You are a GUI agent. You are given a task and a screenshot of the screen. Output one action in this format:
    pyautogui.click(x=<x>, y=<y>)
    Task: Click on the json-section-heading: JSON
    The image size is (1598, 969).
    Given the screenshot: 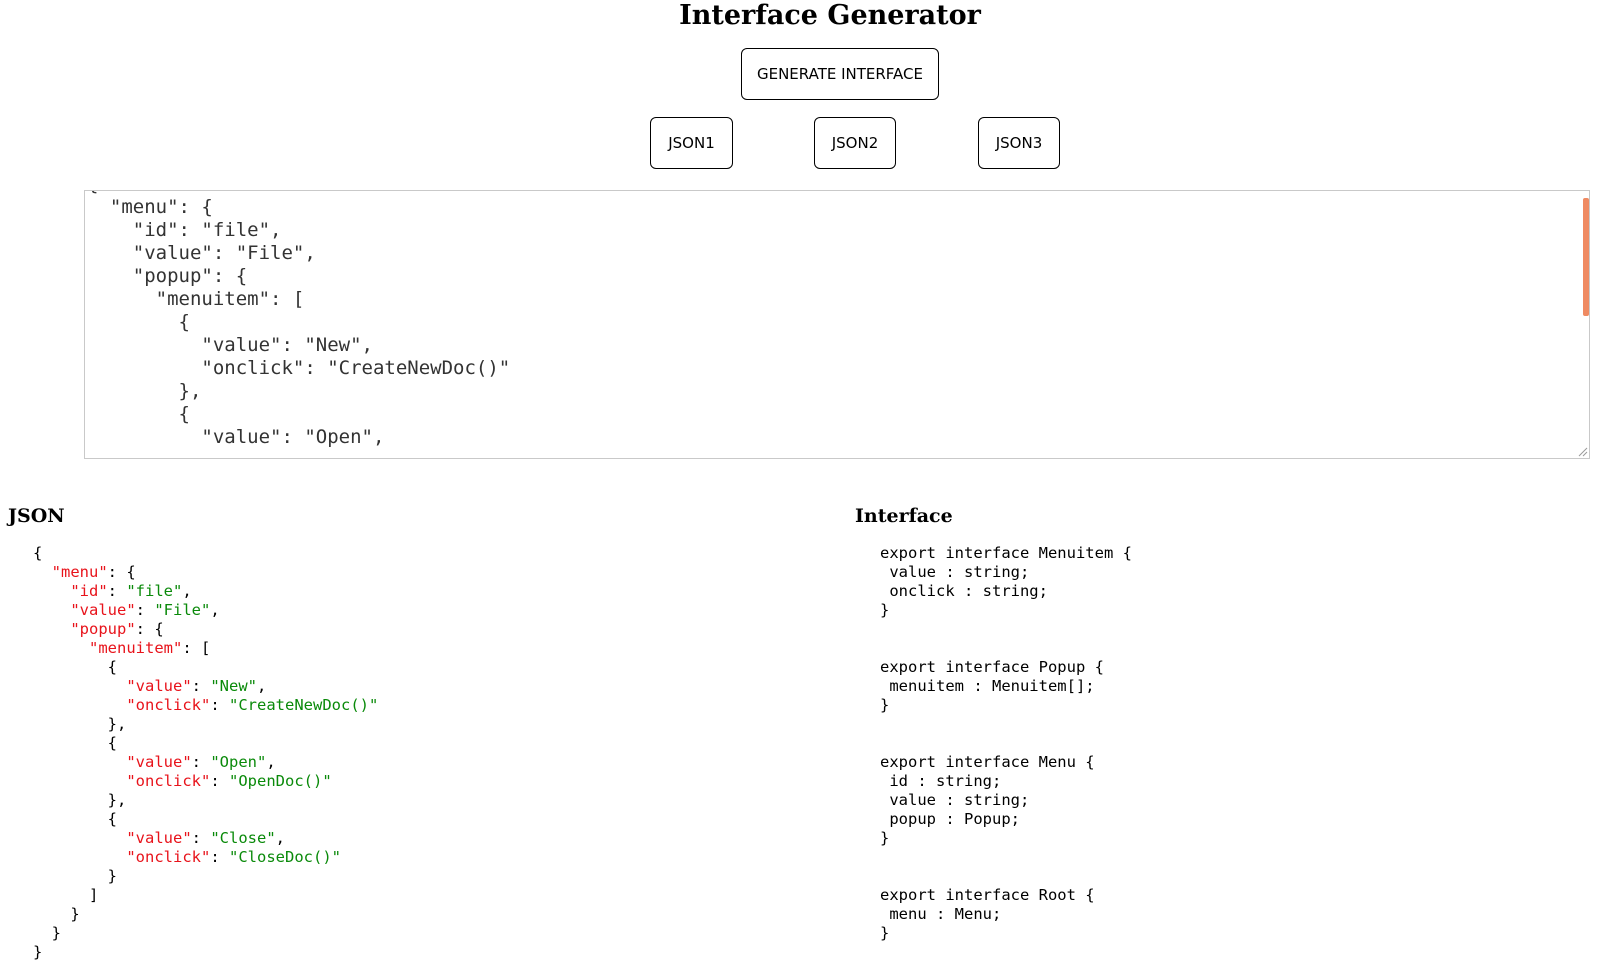 What is the action you would take?
    pyautogui.click(x=36, y=516)
    